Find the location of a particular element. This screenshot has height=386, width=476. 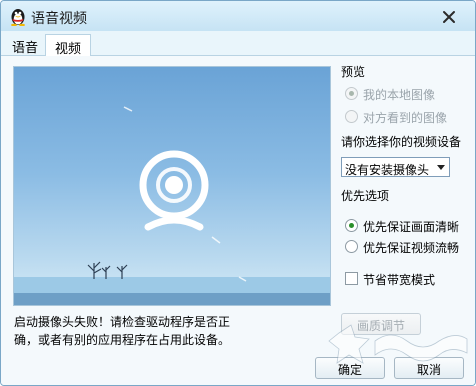

preview-heading: 预览 is located at coordinates (353, 72).